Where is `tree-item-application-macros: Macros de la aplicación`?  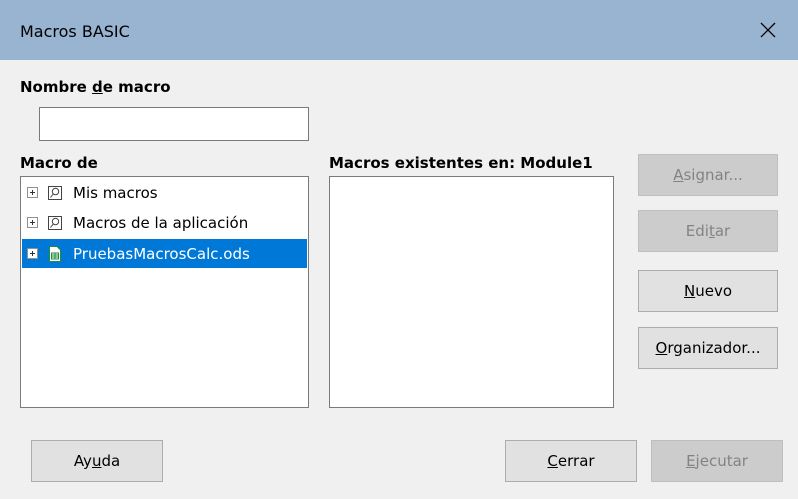
tree-item-application-macros: Macros de la aplicación is located at coordinates (164, 222).